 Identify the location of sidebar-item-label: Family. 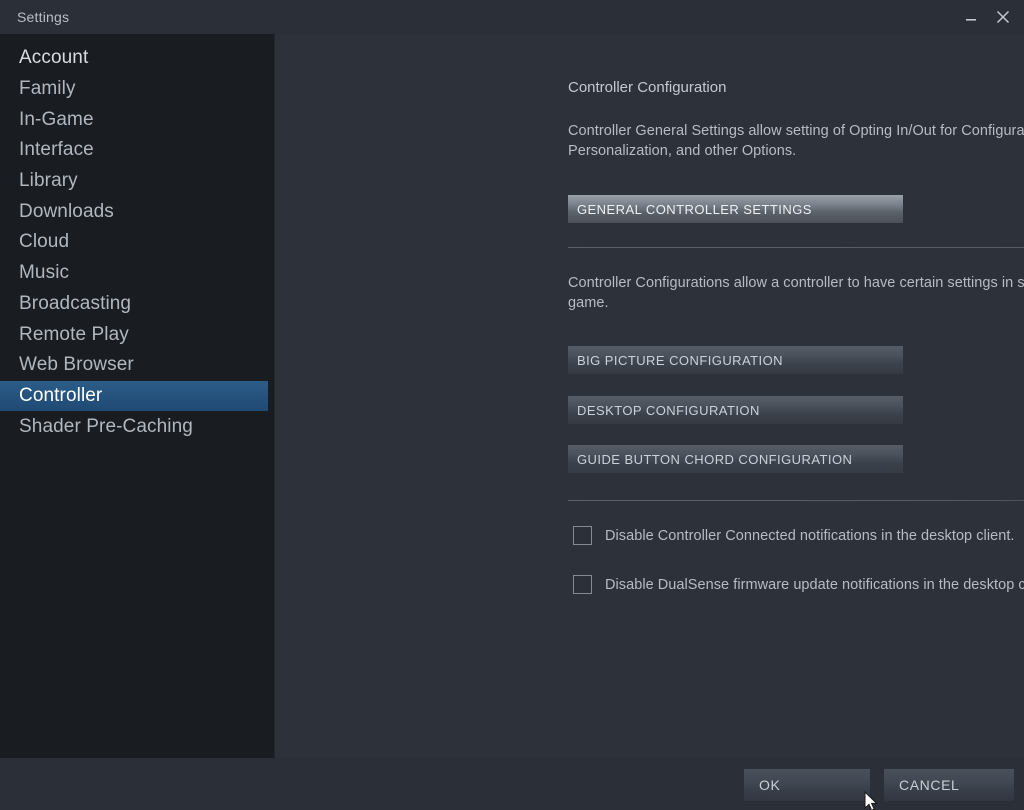
(47, 89).